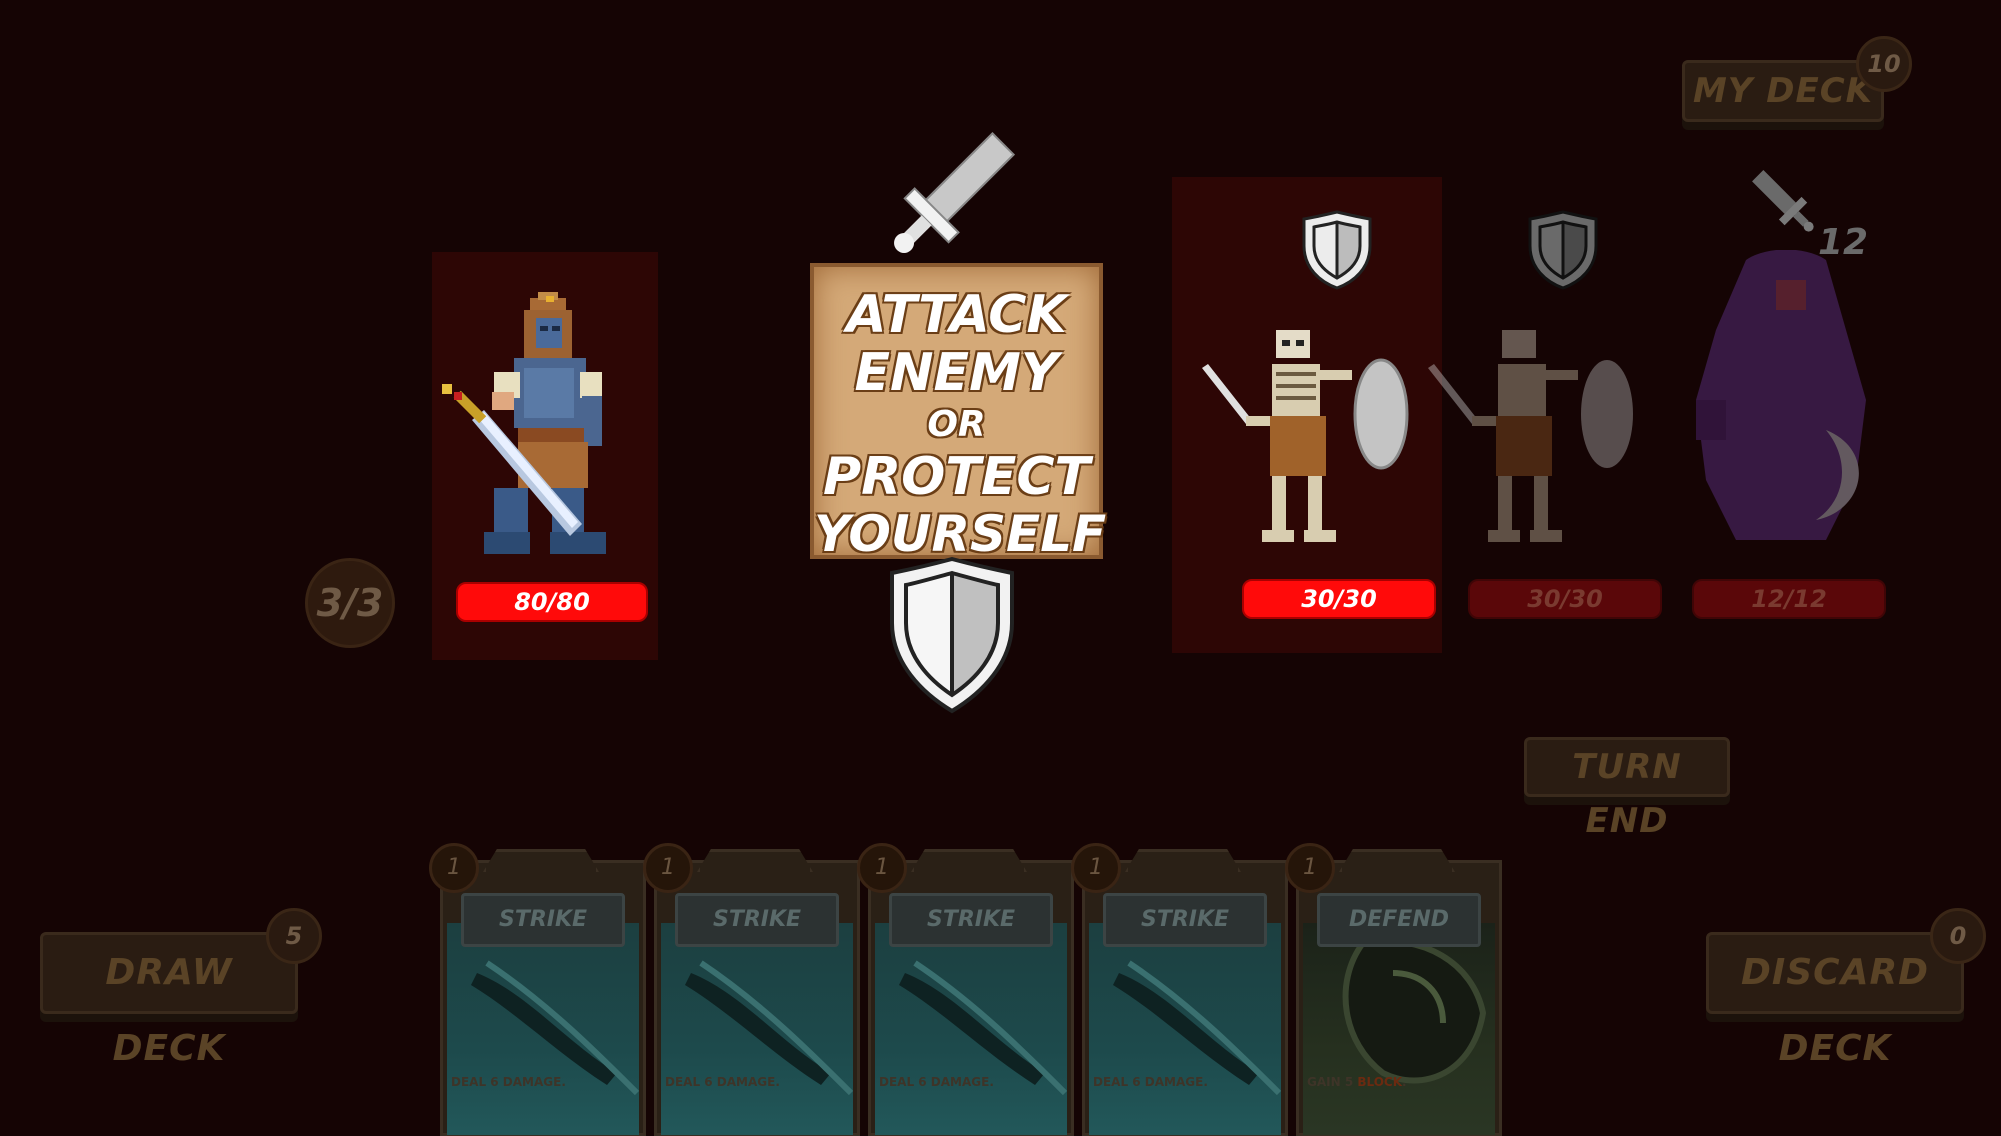 Image resolution: width=2001 pixels, height=1136 pixels. What do you see at coordinates (1332, 1082) in the screenshot?
I see `card-description-prefix: GAIN 5` at bounding box center [1332, 1082].